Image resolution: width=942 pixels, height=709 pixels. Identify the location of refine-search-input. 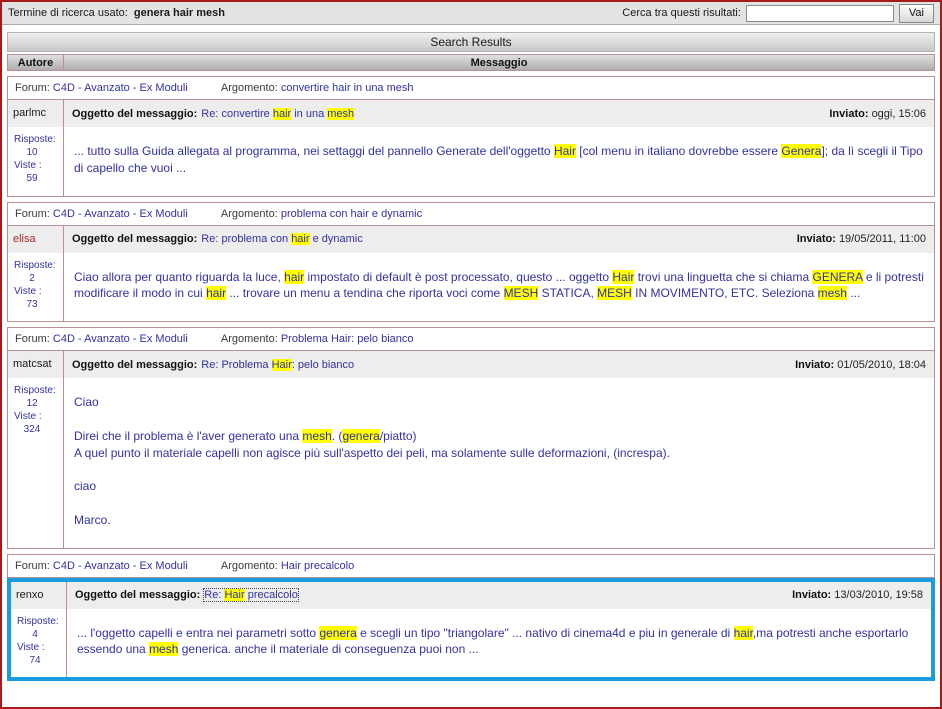
(819, 13).